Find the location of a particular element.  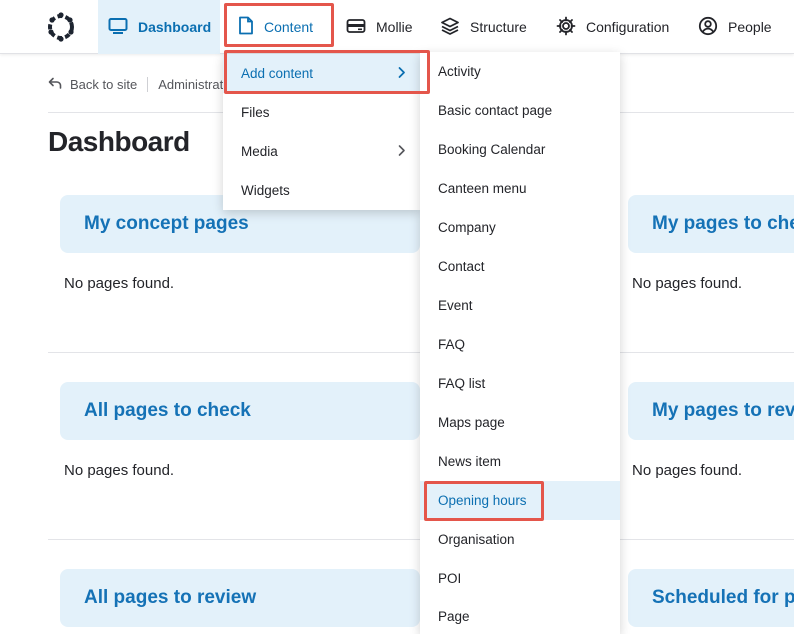

toolbar-item-mollie: Mollie is located at coordinates (378, 27).